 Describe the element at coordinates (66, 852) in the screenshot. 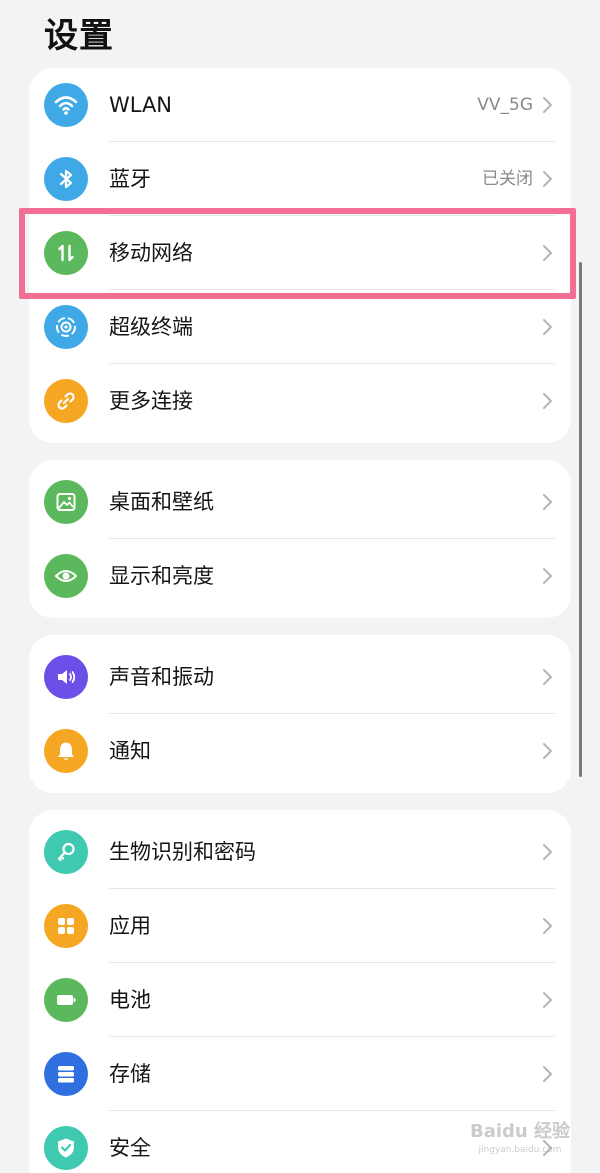

I see `key-icon` at that location.